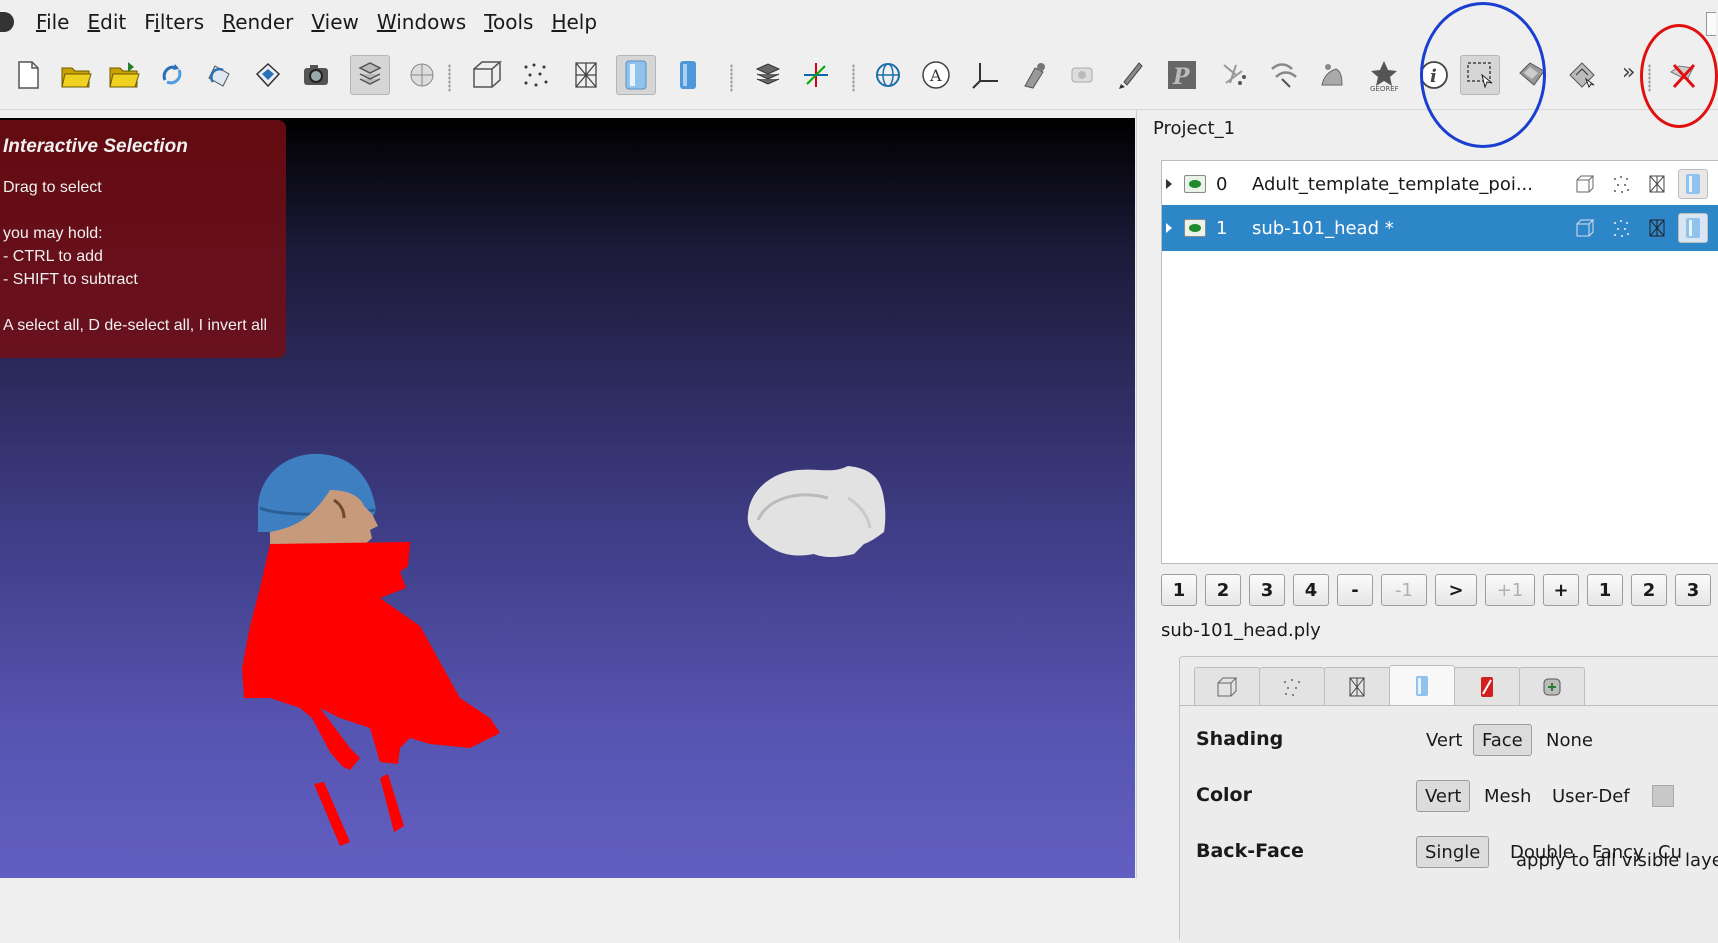 The height and width of the screenshot is (943, 1718). What do you see at coordinates (1591, 796) in the screenshot?
I see `color-userdef-option: User-Def` at bounding box center [1591, 796].